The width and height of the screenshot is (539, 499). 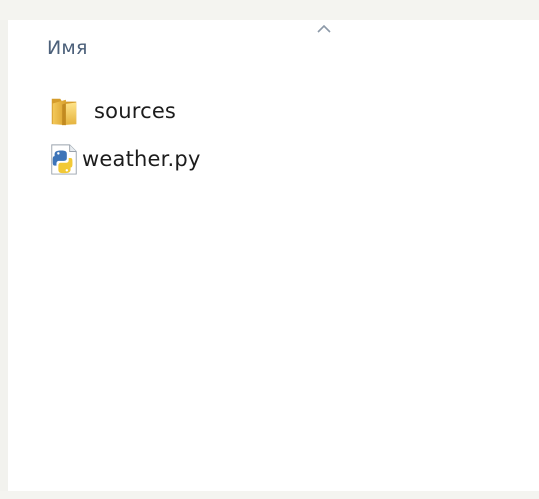 What do you see at coordinates (269, 495) in the screenshot?
I see `bottom-bar` at bounding box center [269, 495].